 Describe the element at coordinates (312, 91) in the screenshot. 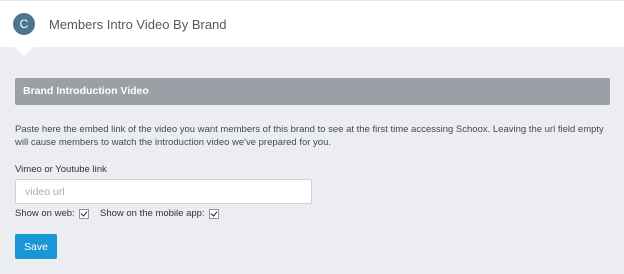

I see `section-header: Brand Introduction Video` at that location.